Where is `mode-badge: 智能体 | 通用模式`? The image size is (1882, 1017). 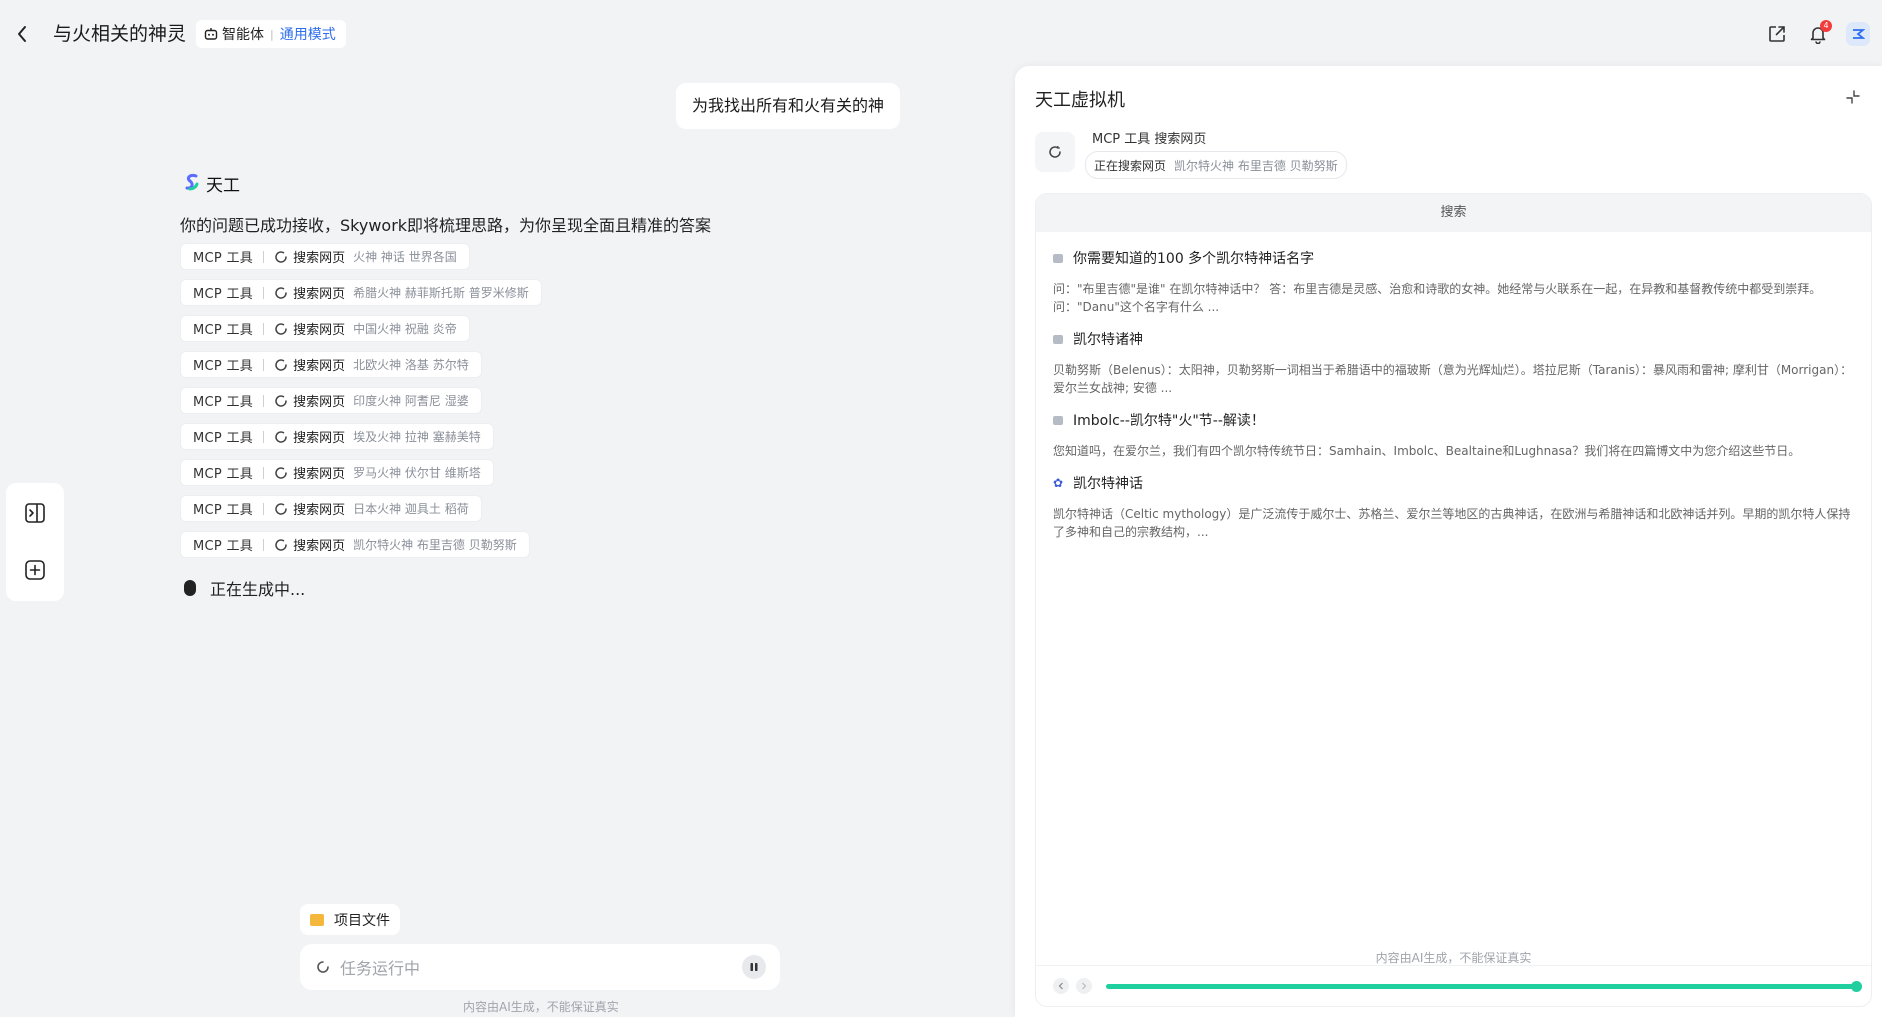
mode-badge: 智能体 | 通用模式 is located at coordinates (271, 34).